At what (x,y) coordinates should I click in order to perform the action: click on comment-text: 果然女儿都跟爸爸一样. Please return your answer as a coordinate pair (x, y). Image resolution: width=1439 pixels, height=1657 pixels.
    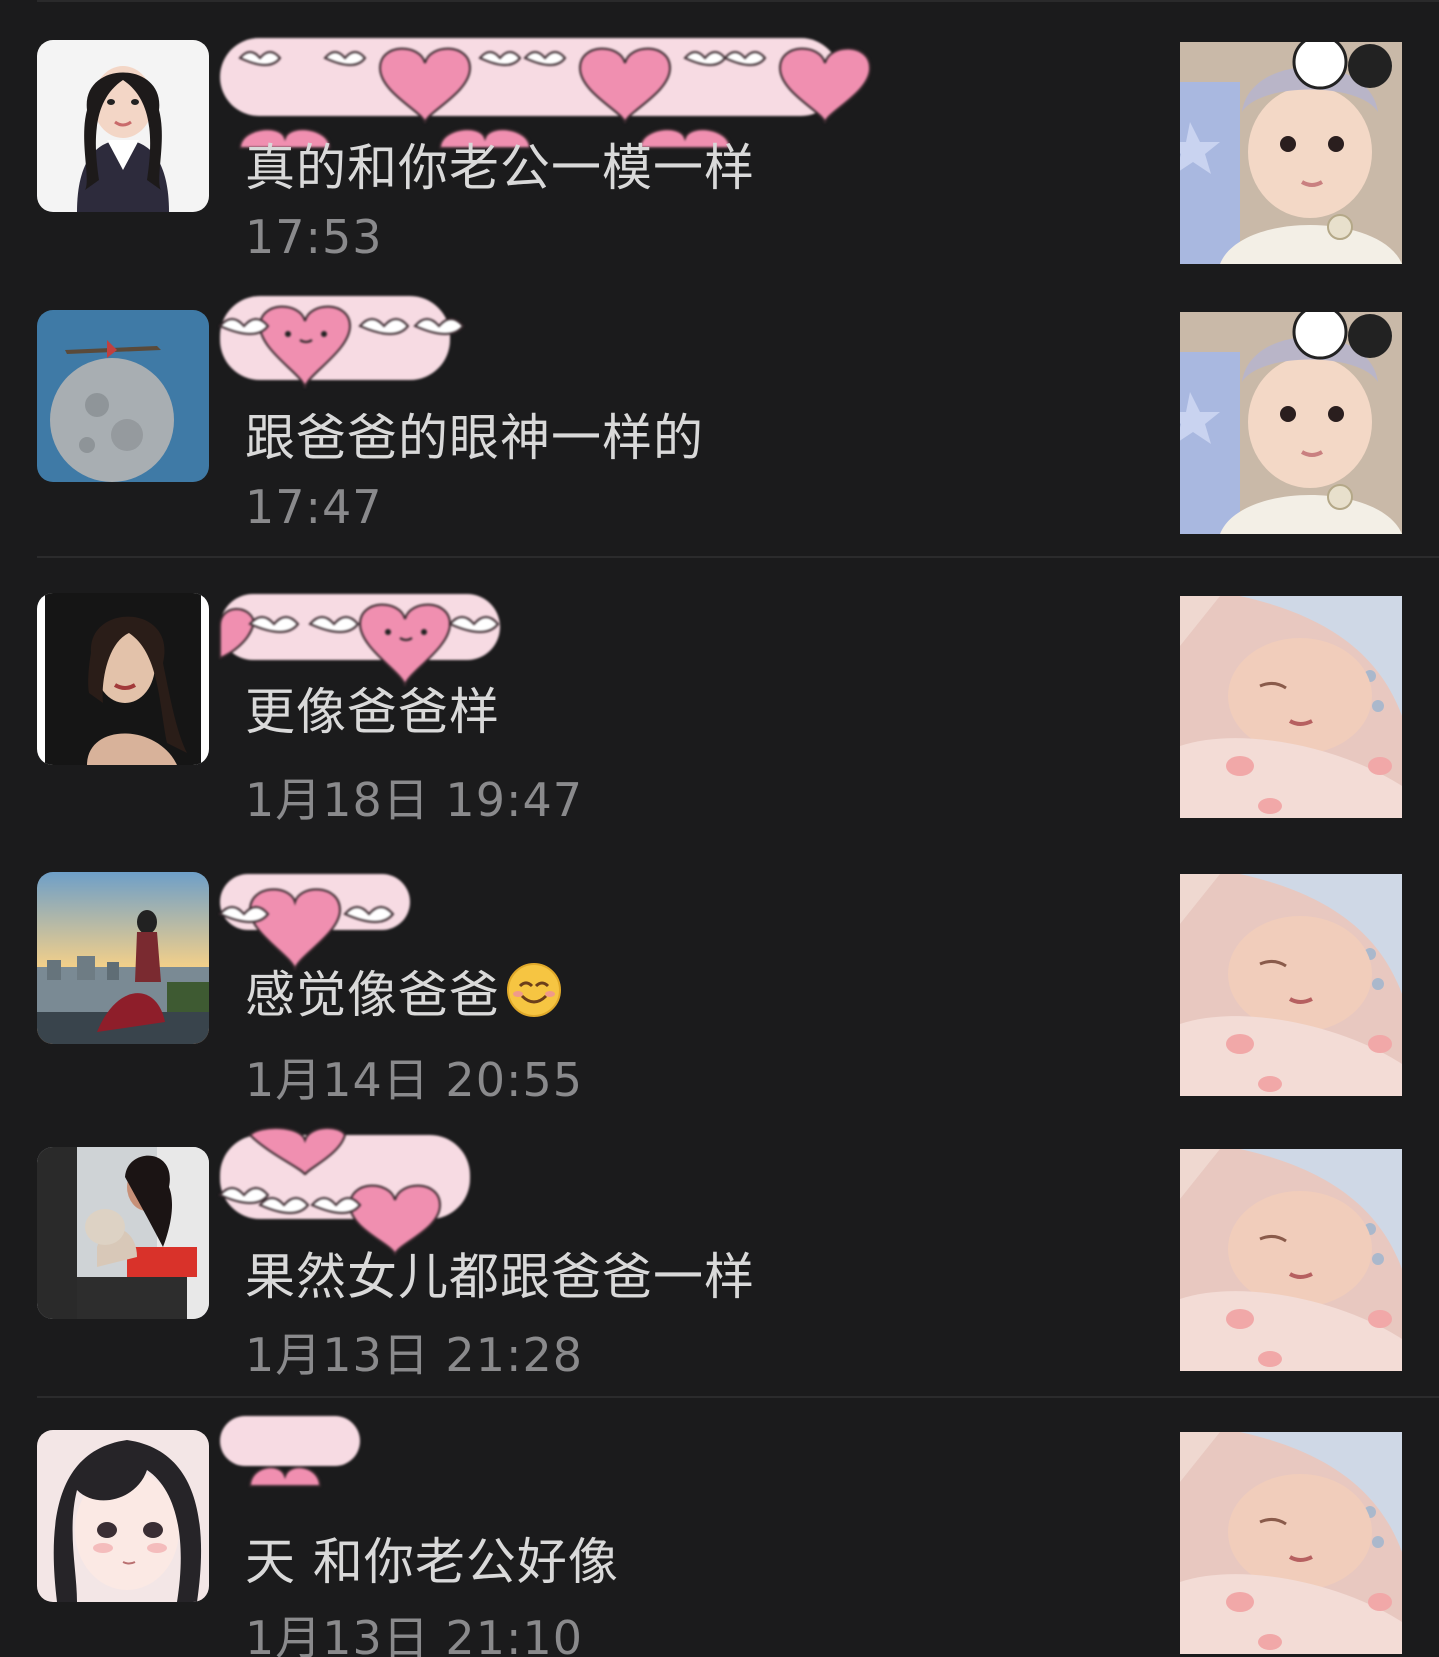
    Looking at the image, I should click on (500, 1277).